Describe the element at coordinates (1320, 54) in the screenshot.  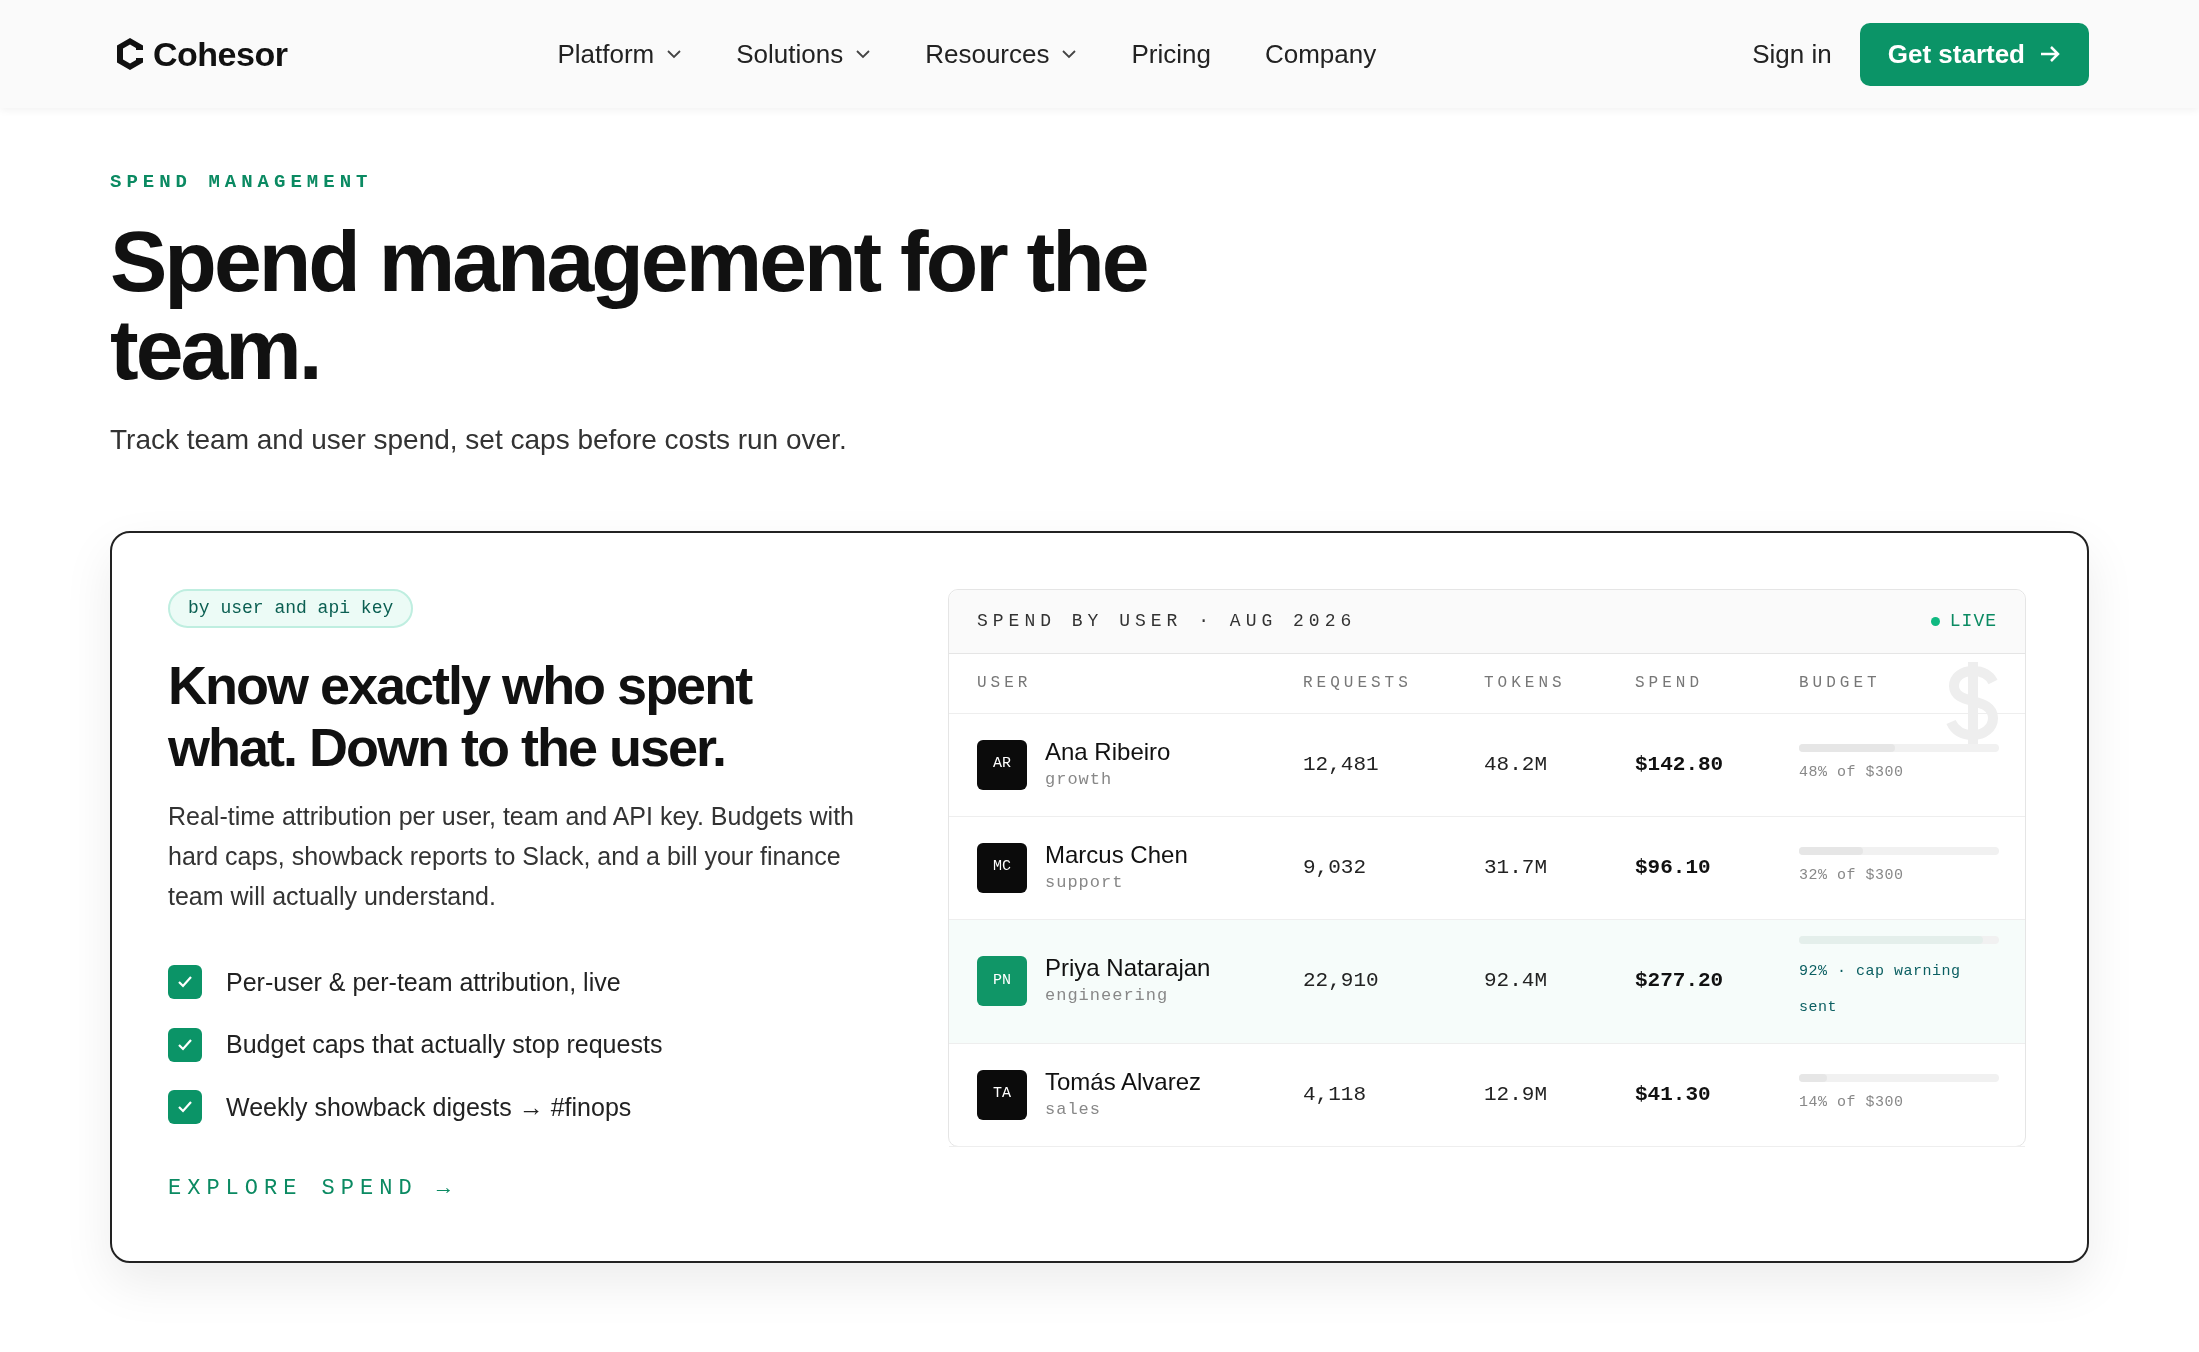
I see `nav-link: Company` at that location.